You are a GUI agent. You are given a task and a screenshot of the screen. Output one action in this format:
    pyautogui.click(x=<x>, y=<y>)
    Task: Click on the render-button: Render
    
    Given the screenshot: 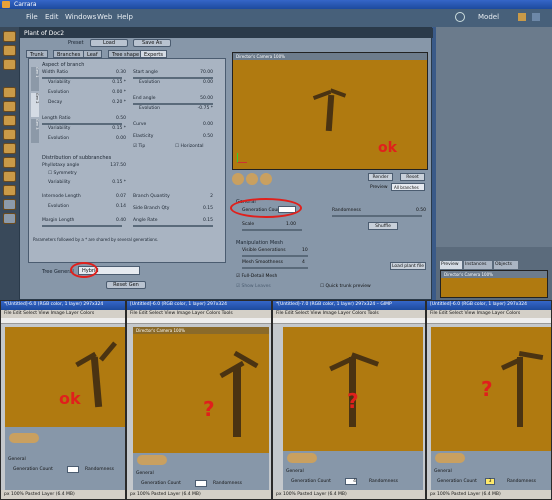 What is the action you would take?
    pyautogui.click(x=380, y=177)
    